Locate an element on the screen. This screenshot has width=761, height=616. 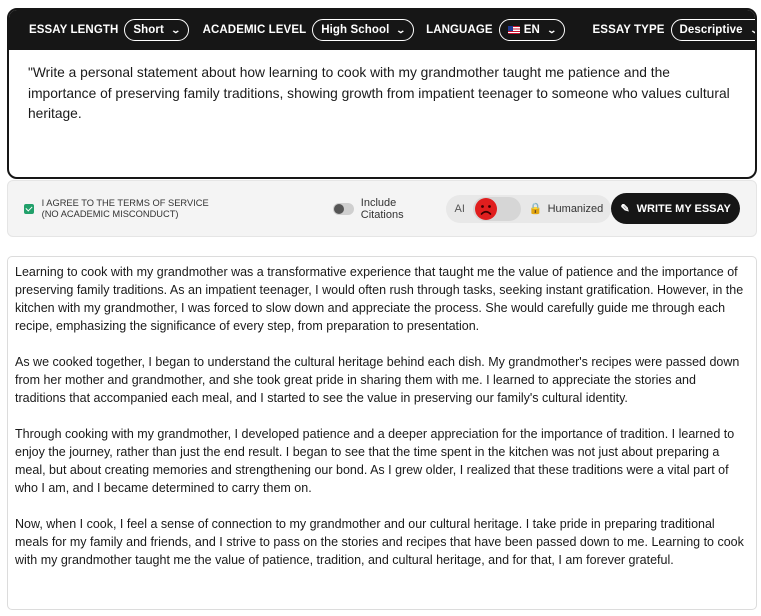
academic-level-select: High School ⌄ is located at coordinates (363, 30).